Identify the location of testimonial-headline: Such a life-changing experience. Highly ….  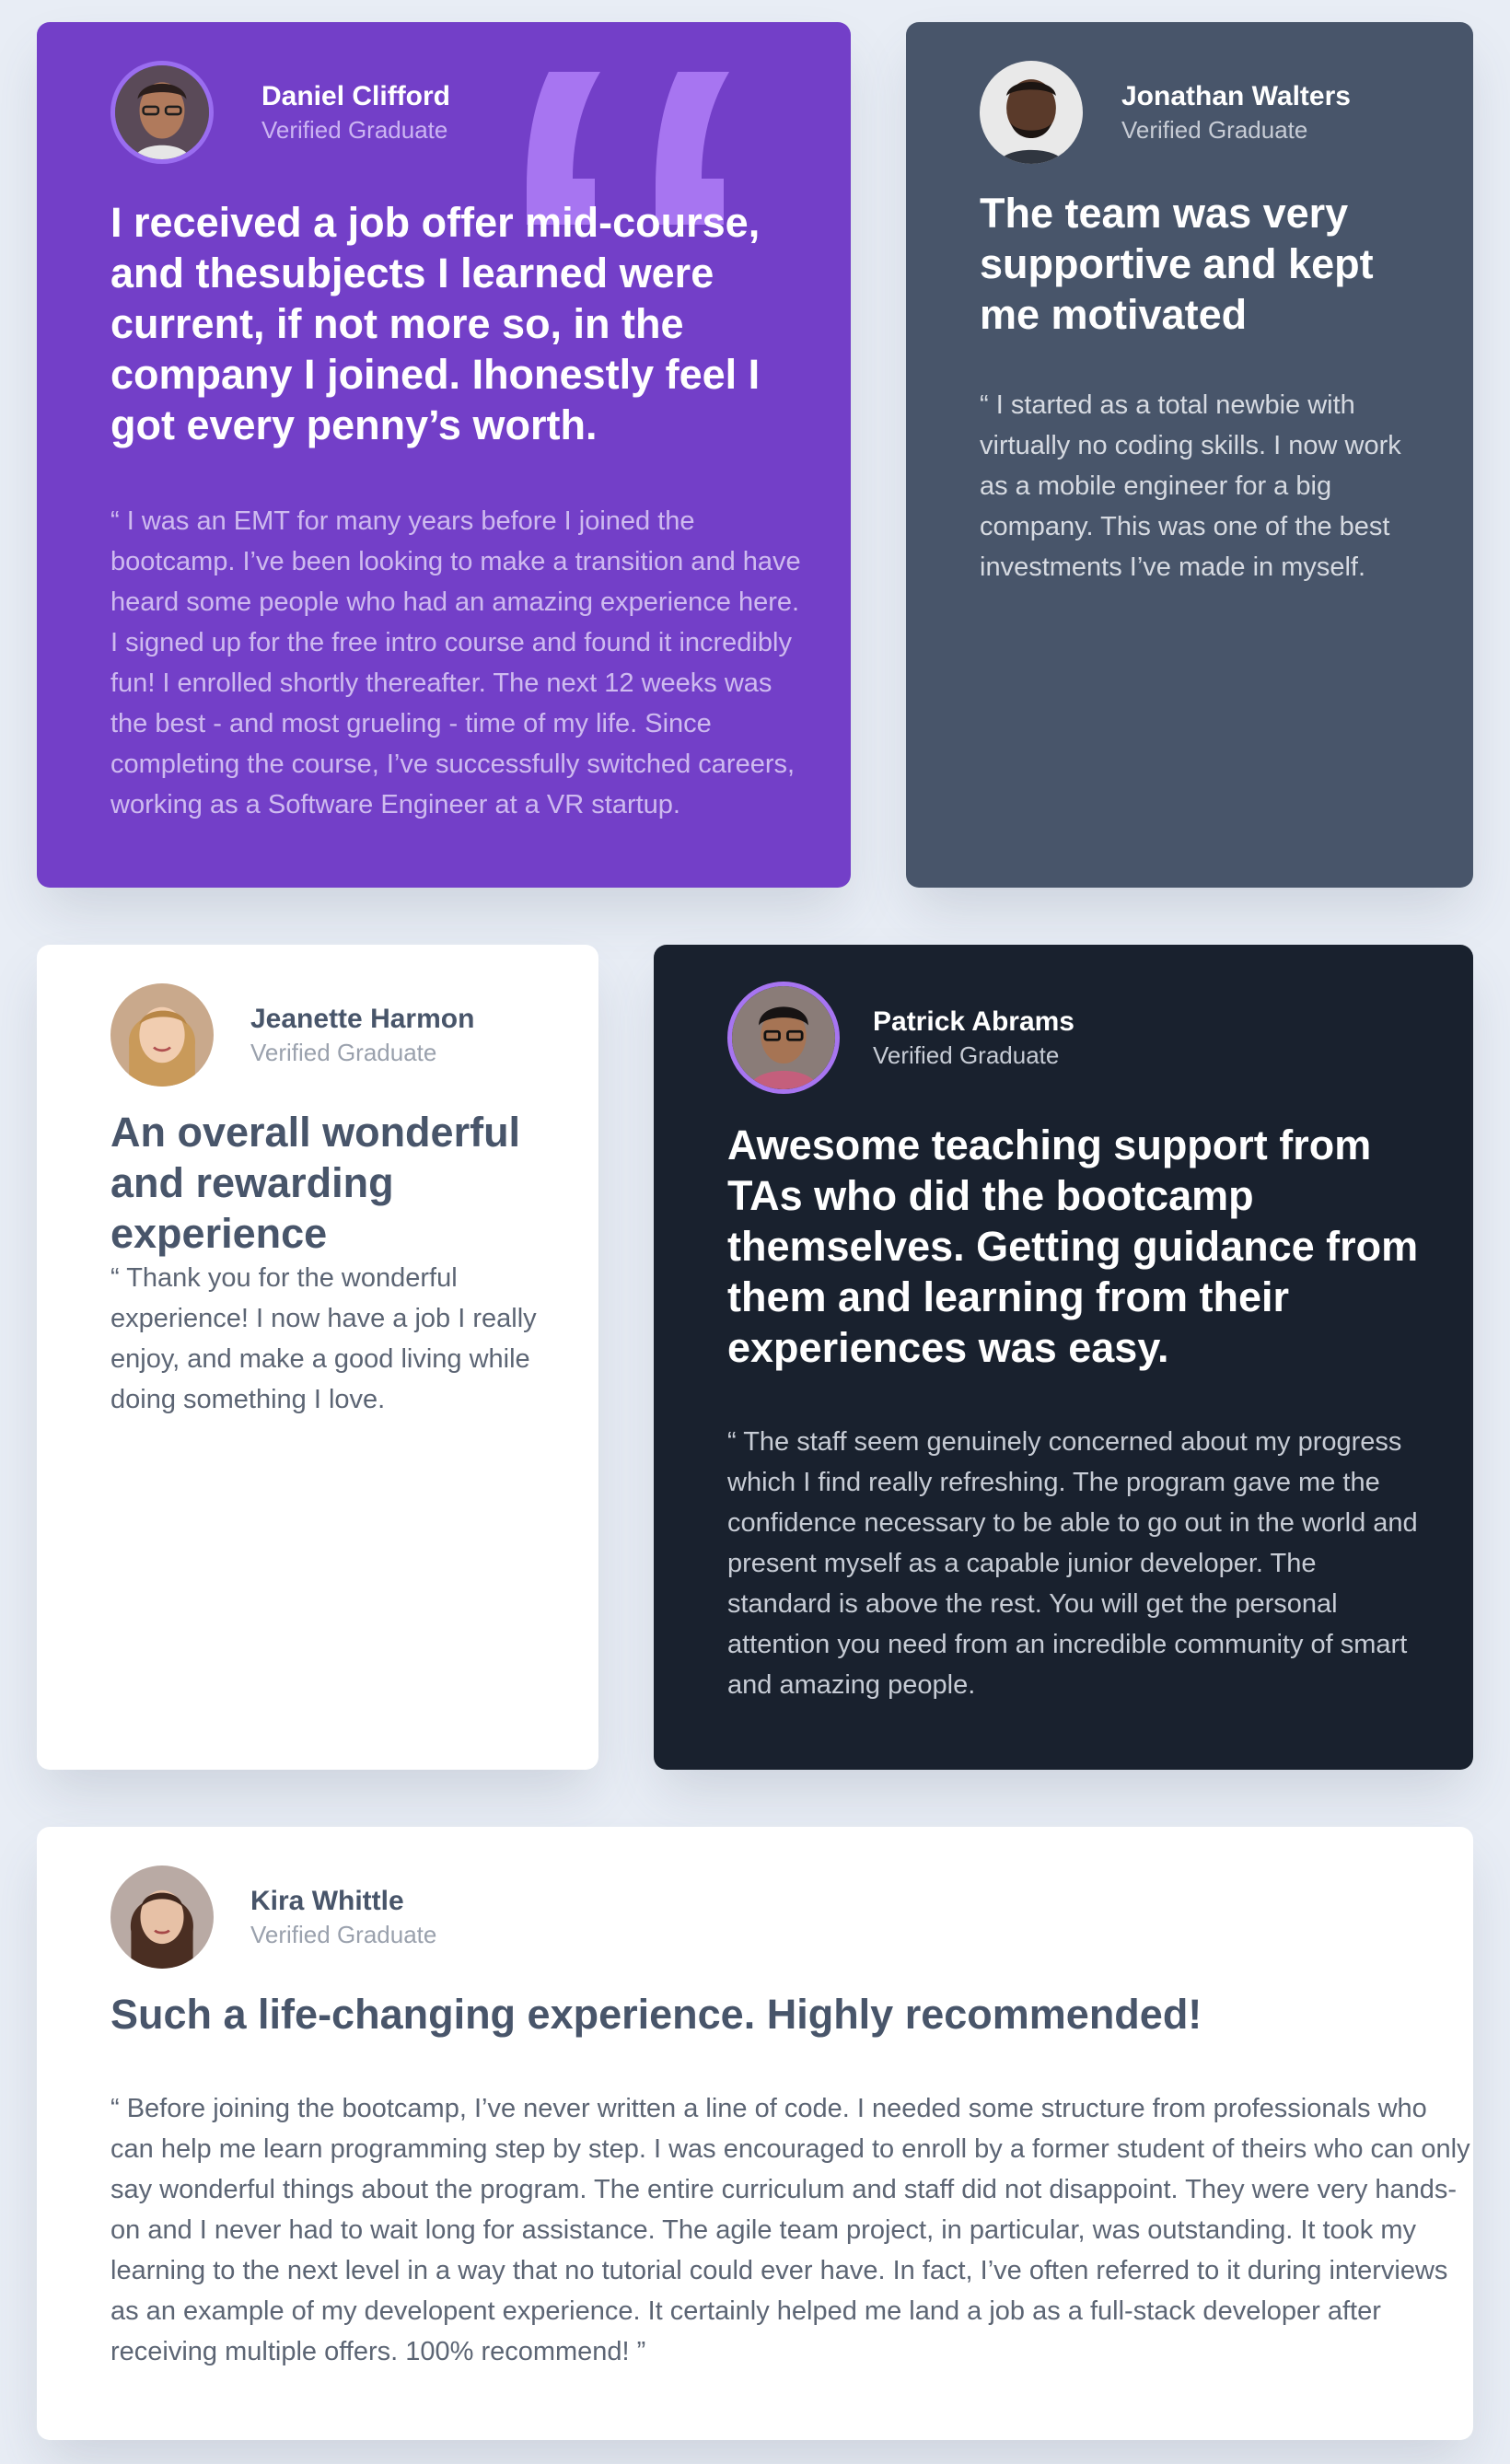
(656, 2014).